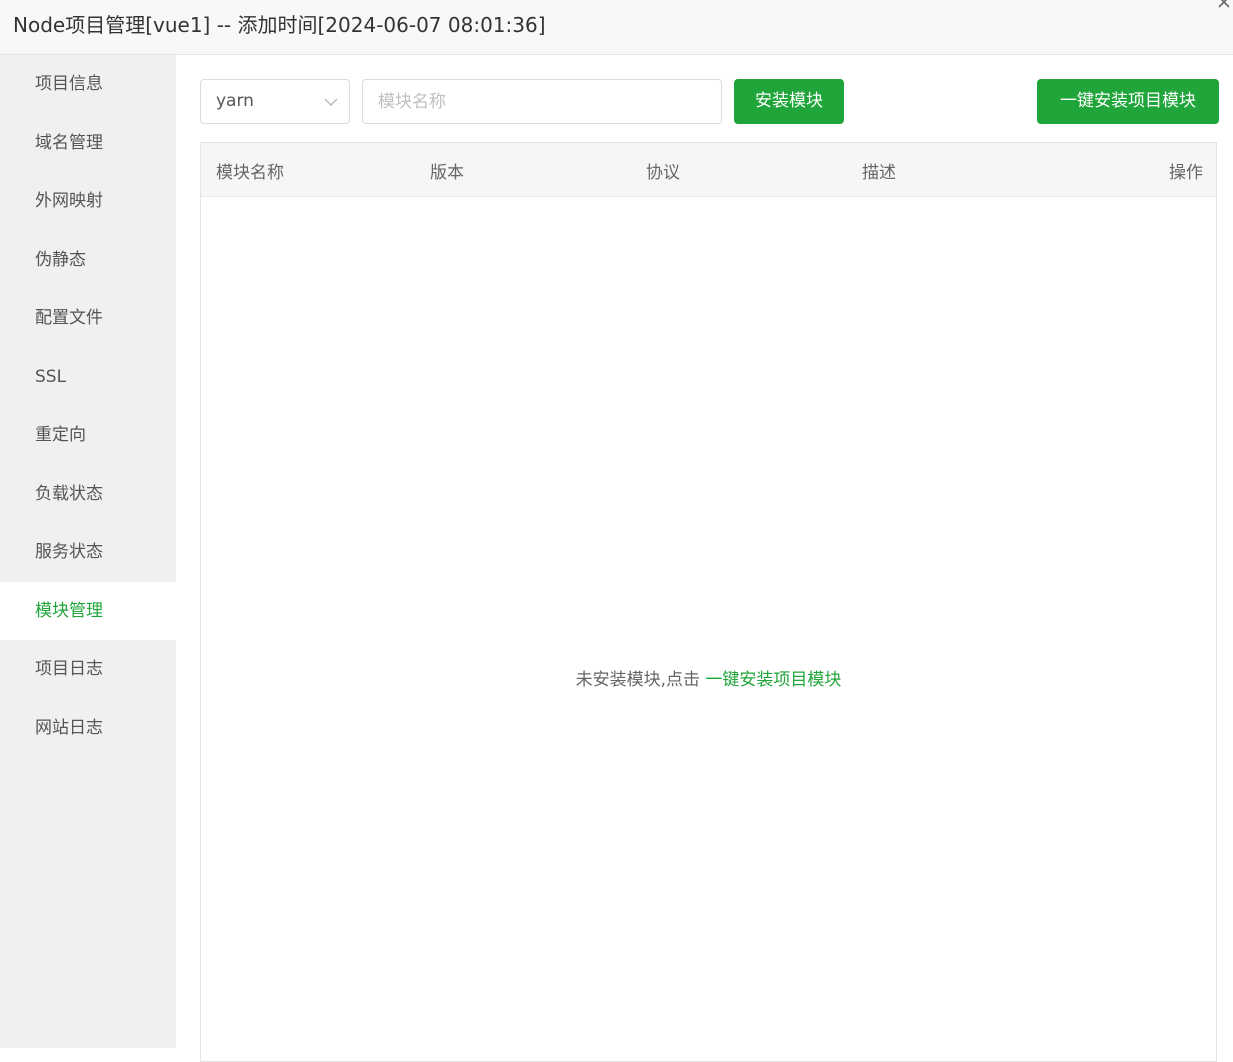 The height and width of the screenshot is (1062, 1233). I want to click on column-header-license: 协议, so click(663, 173).